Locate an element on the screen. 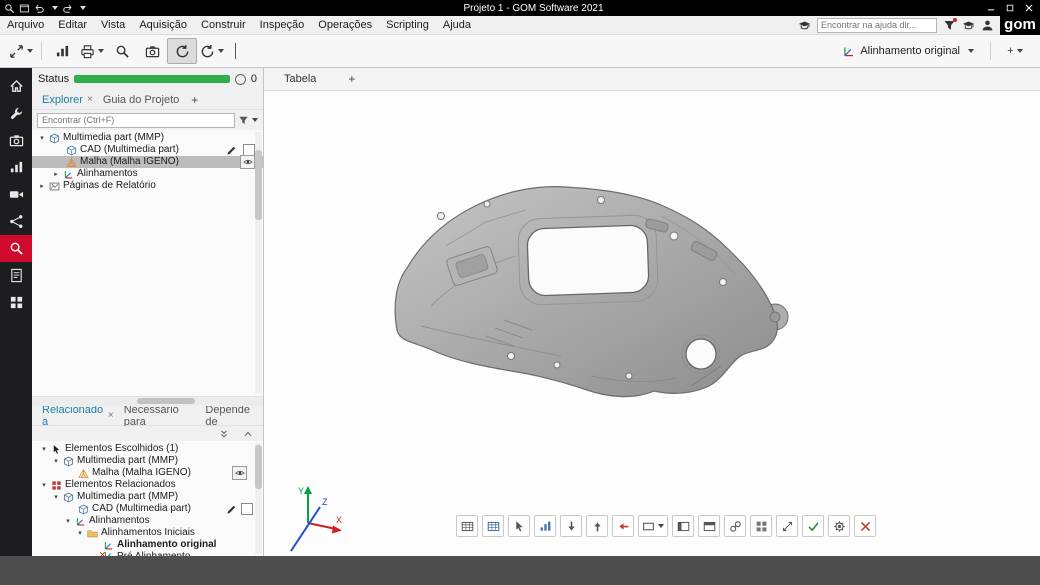 The image size is (1040, 585). menu-inspecao: Inspeção is located at coordinates (282, 25).